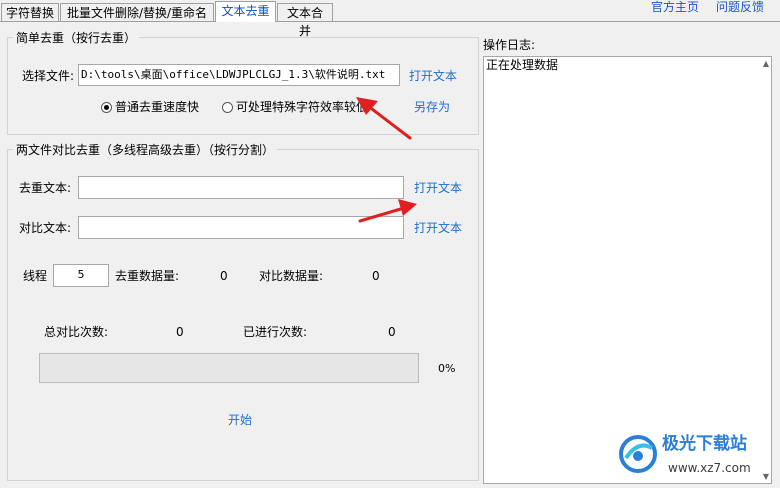 This screenshot has height=488, width=780. What do you see at coordinates (638, 454) in the screenshot?
I see `aurora-logo-icon` at bounding box center [638, 454].